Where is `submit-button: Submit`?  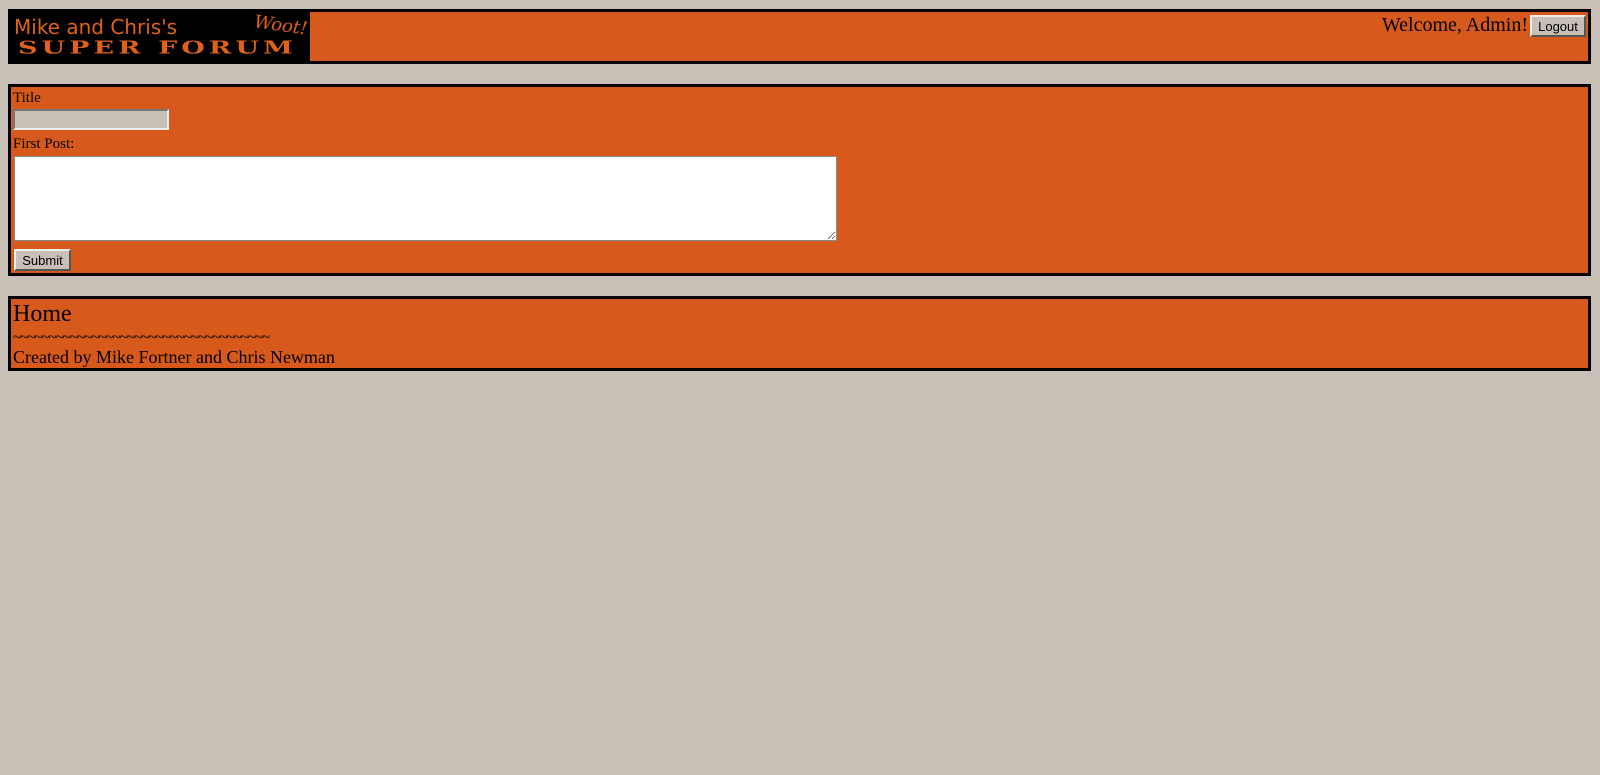
submit-button: Submit is located at coordinates (42, 260).